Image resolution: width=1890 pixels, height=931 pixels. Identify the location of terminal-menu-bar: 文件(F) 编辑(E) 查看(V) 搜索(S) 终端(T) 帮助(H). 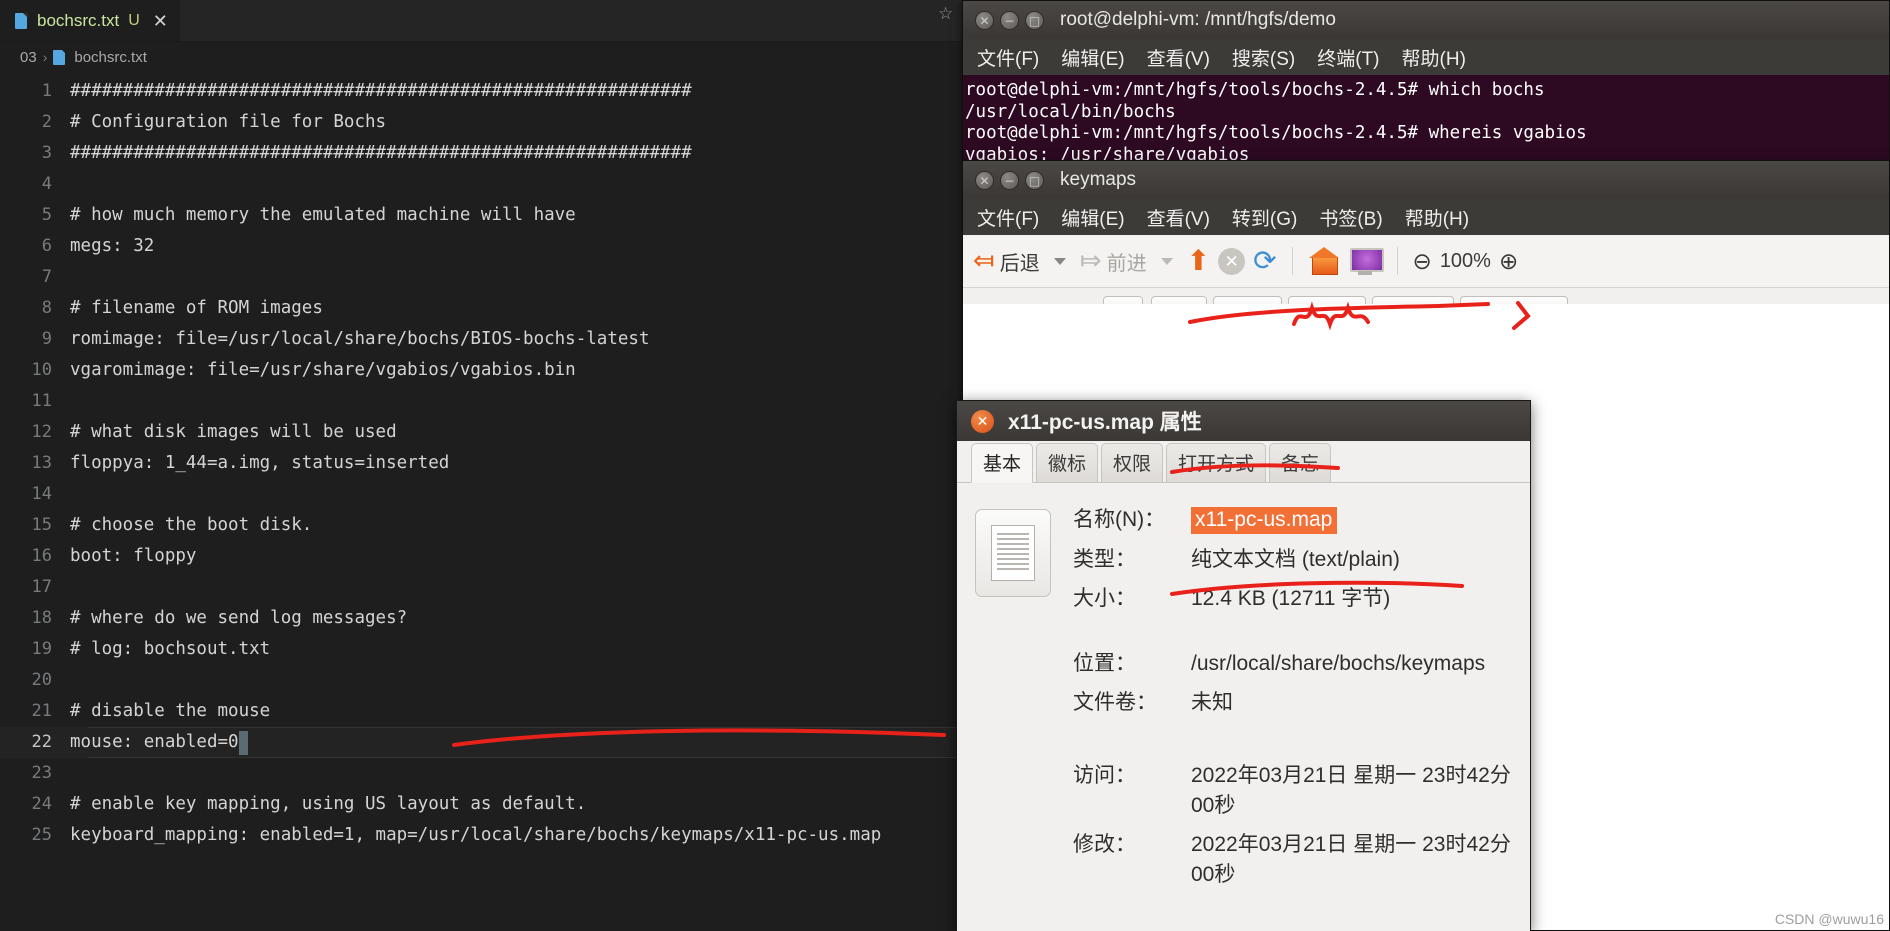
(1426, 57).